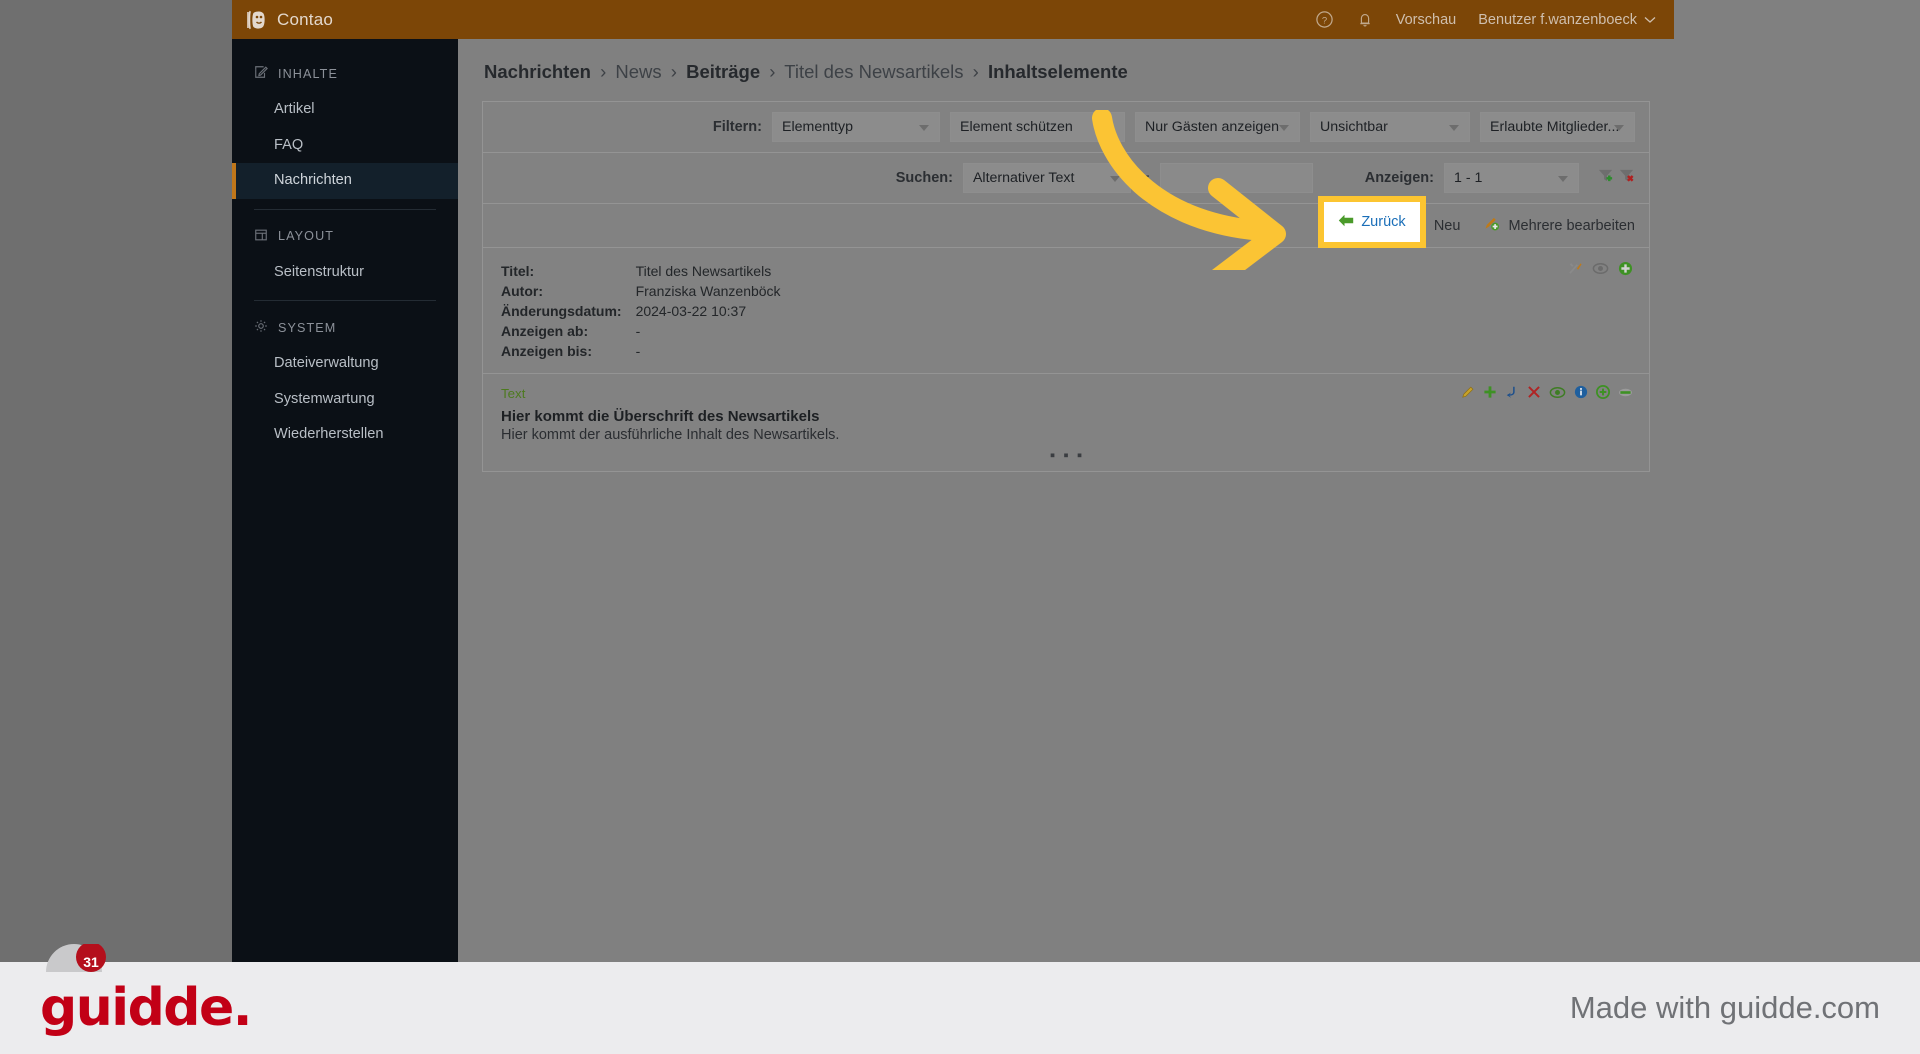 The height and width of the screenshot is (1054, 1920). What do you see at coordinates (1057, 71) in the screenshot?
I see `breadcrumb-item-4: Inhaltselemente` at bounding box center [1057, 71].